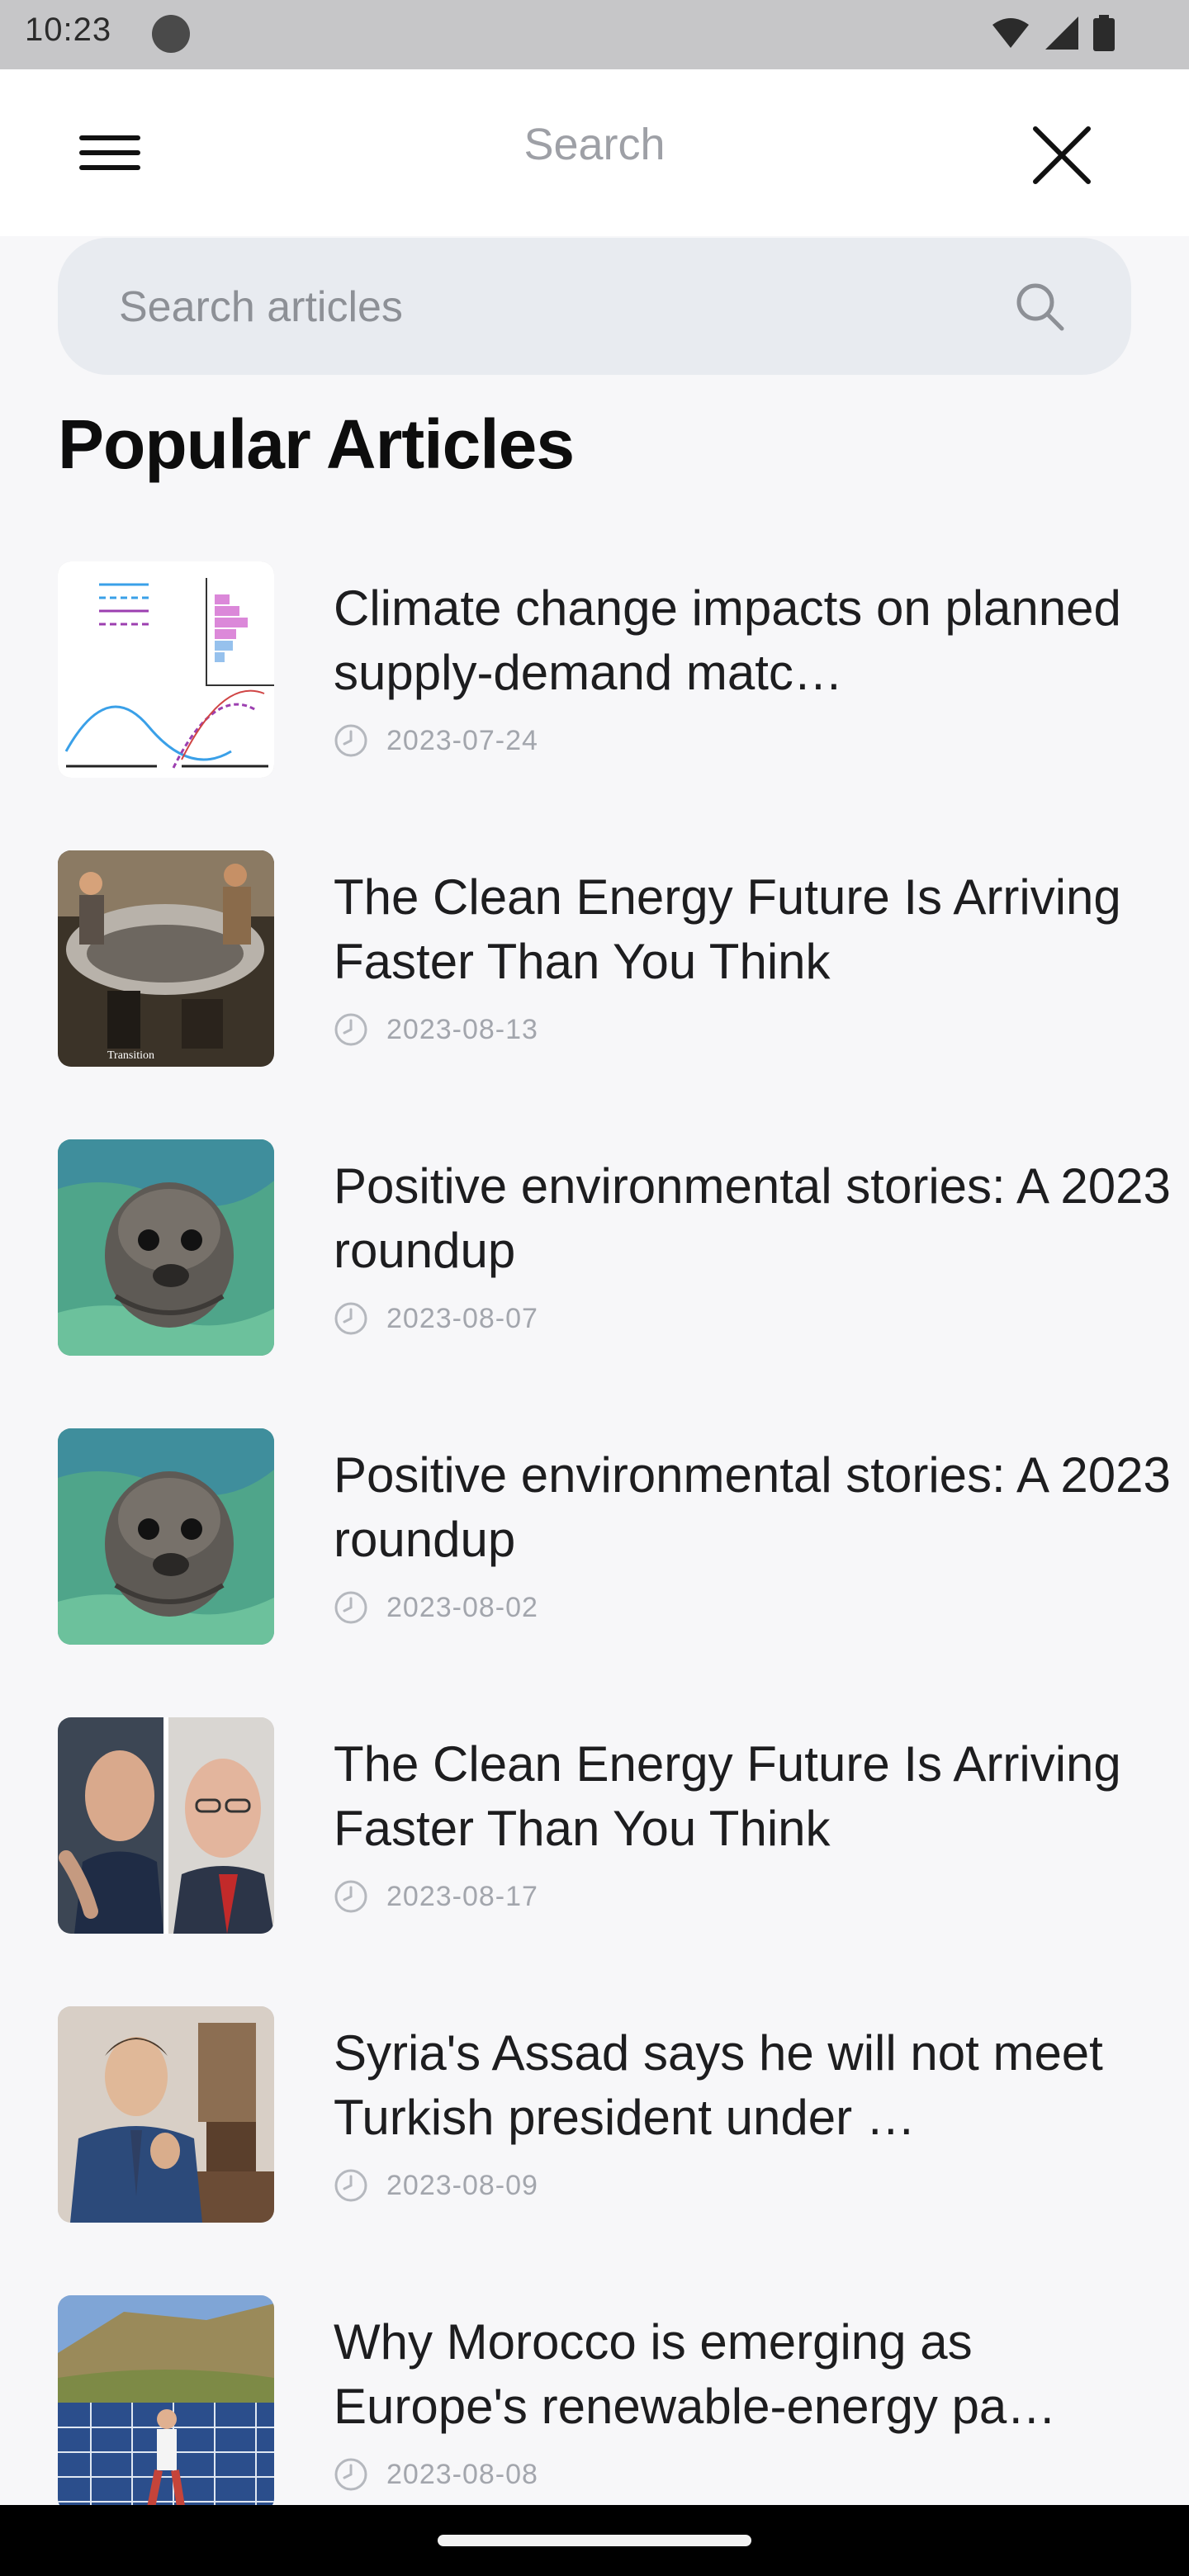 This screenshot has height=2576, width=1189. What do you see at coordinates (316, 444) in the screenshot?
I see `section-title: Popular Articles` at bounding box center [316, 444].